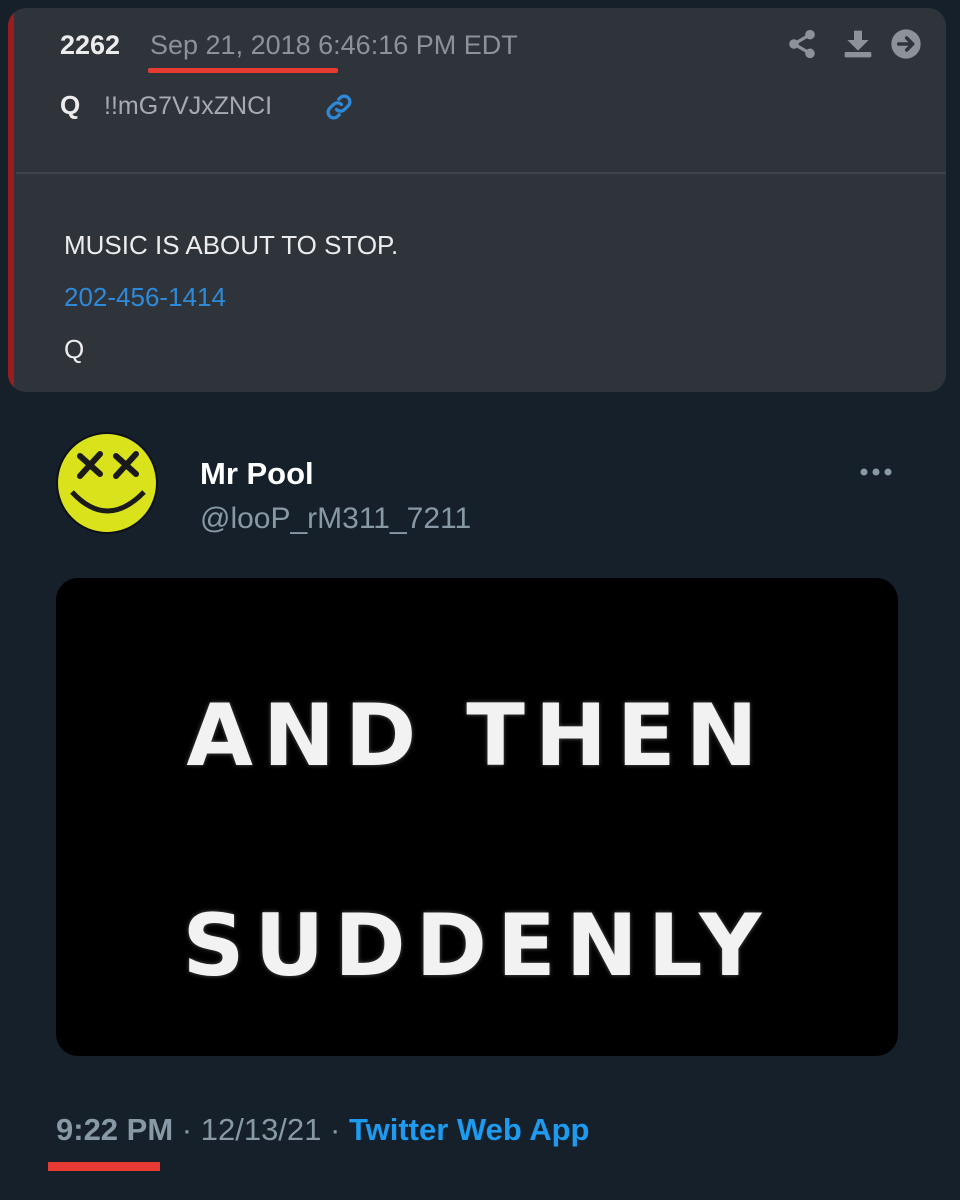  Describe the element at coordinates (876, 472) in the screenshot. I see `more-icon` at that location.